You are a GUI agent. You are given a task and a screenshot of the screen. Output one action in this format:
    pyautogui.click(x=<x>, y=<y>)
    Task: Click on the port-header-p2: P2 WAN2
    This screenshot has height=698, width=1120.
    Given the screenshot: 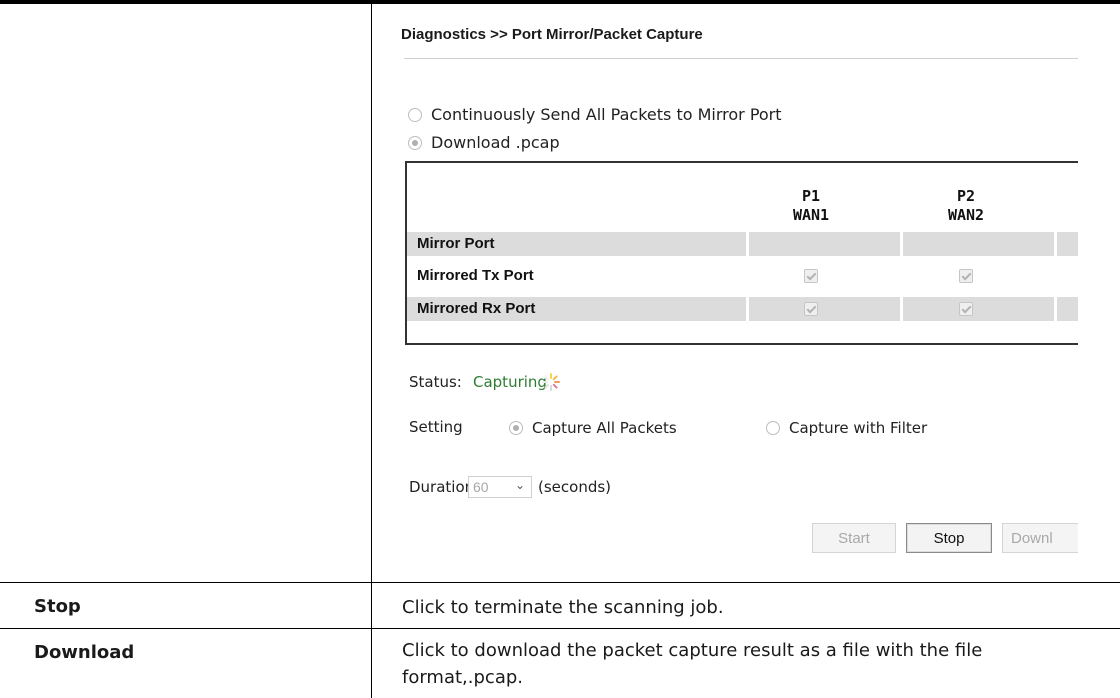 What is the action you would take?
    pyautogui.click(x=966, y=206)
    